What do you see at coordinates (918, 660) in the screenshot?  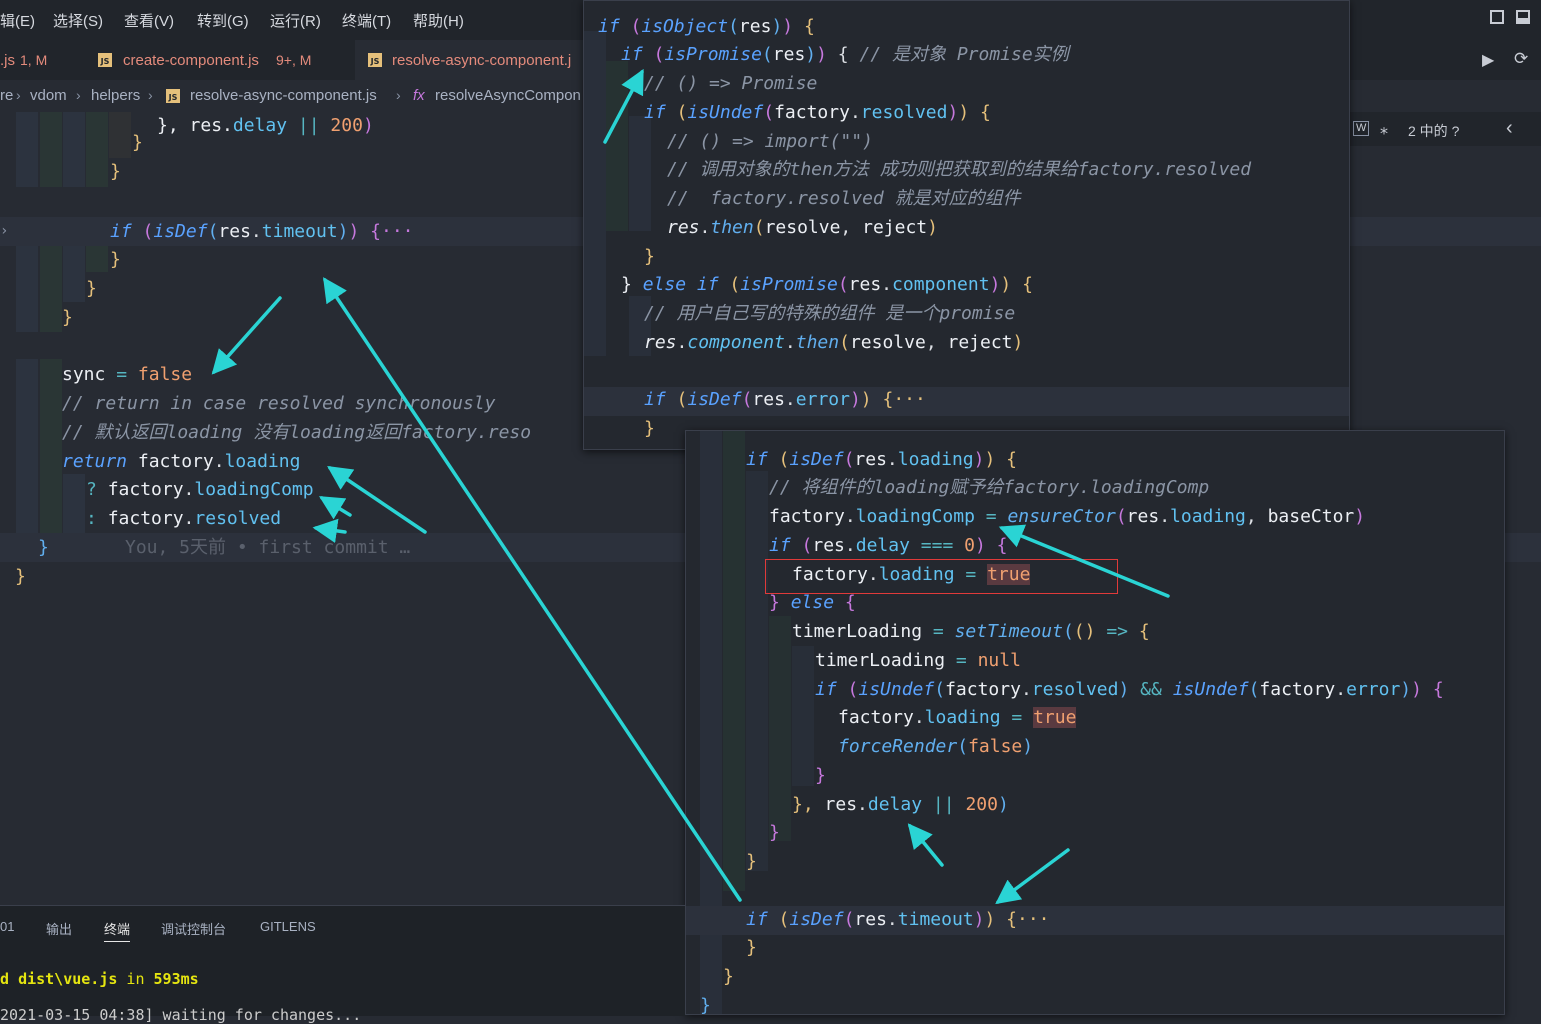 I see `code-line: timerLoading = null` at bounding box center [918, 660].